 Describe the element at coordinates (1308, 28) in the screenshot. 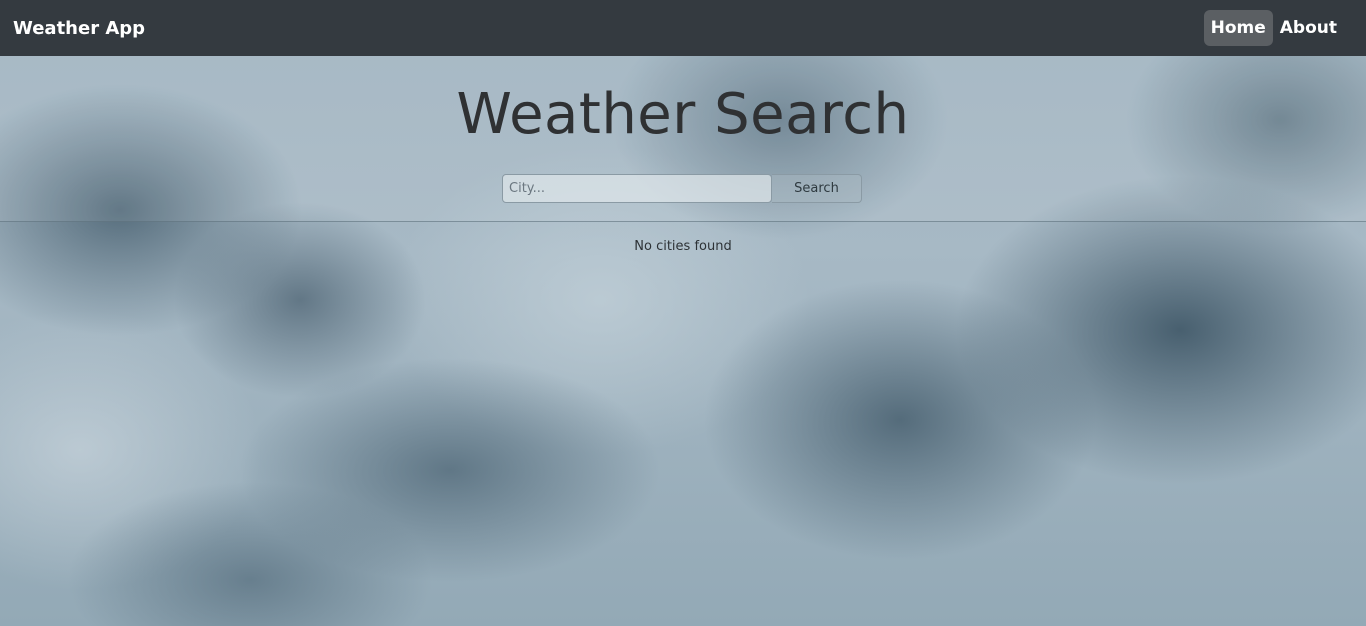

I see `nav-about-link: About` at that location.